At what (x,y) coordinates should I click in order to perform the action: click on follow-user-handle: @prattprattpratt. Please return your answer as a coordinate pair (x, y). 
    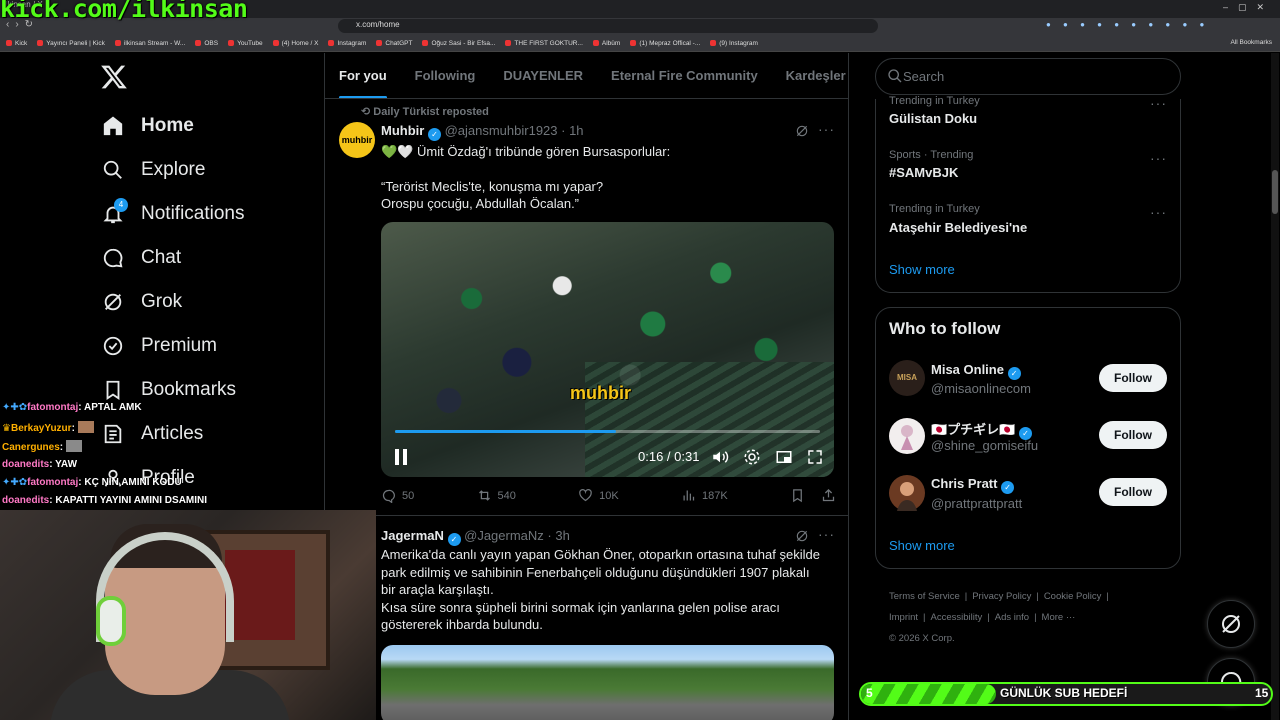
    Looking at the image, I should click on (976, 503).